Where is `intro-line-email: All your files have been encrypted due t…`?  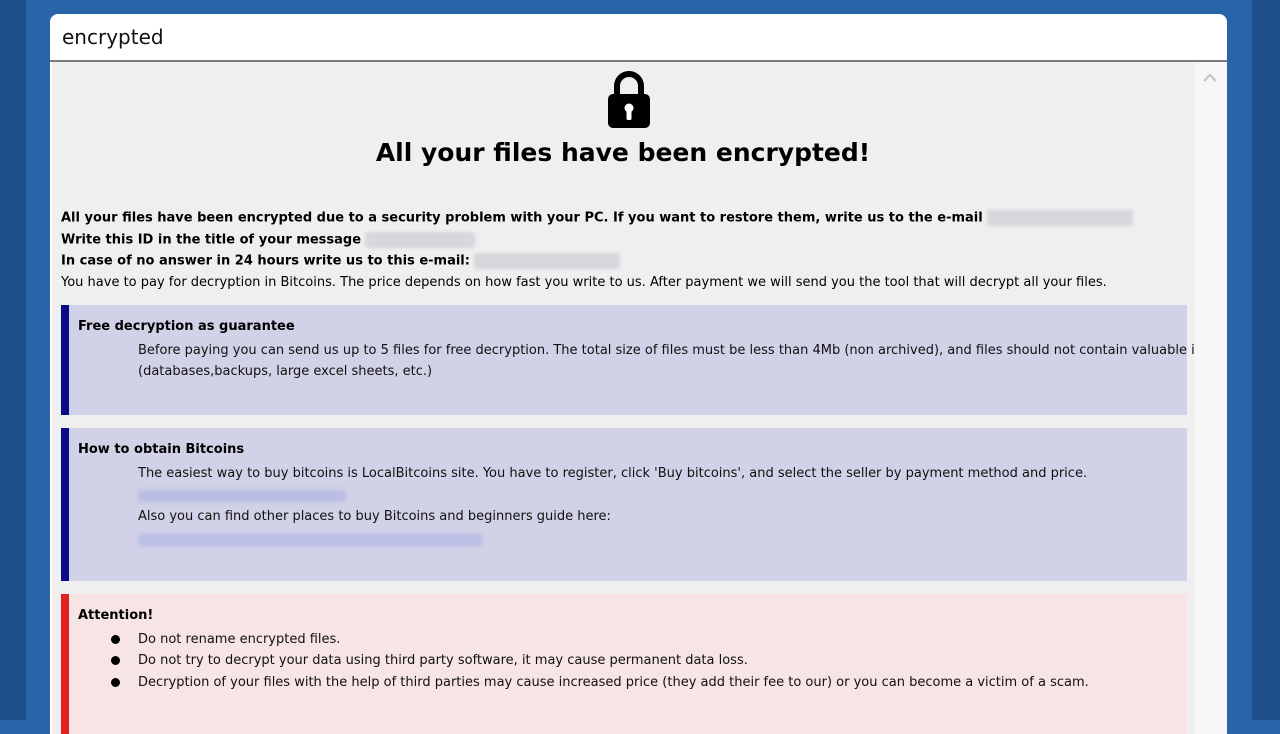 intro-line-email: All your files have been encrypted due t… is located at coordinates (597, 218).